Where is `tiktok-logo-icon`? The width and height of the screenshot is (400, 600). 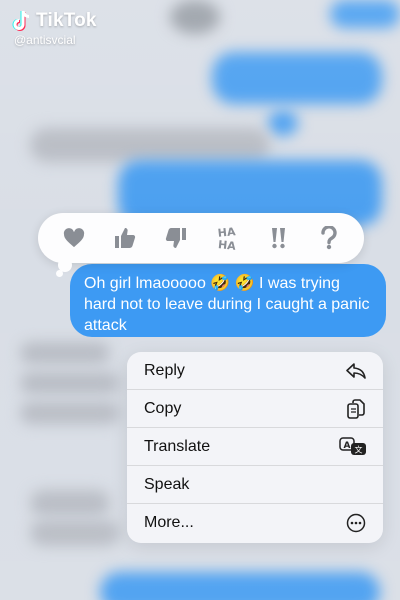 tiktok-logo-icon is located at coordinates (22, 21).